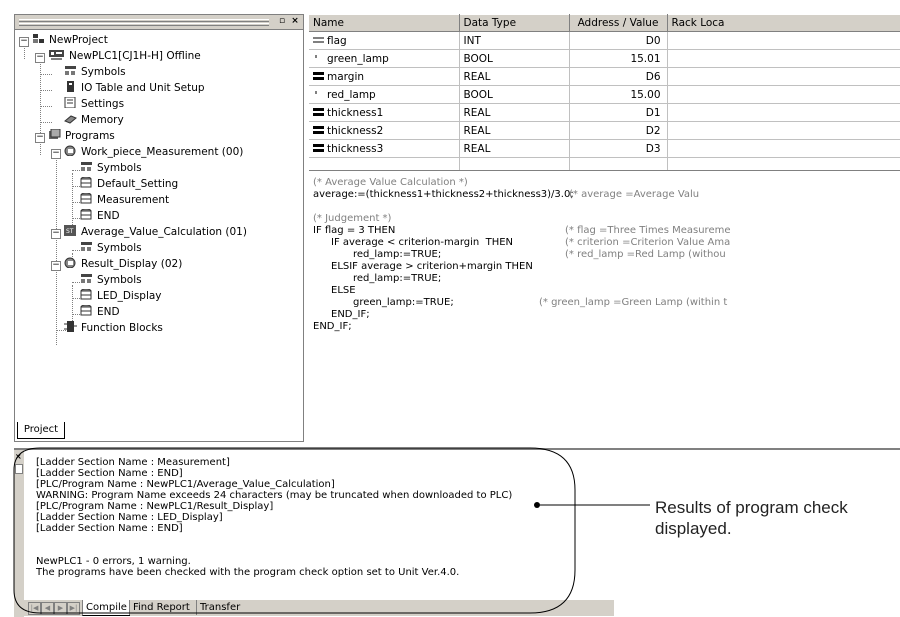 Image resolution: width=900 pixels, height=617 pixels. What do you see at coordinates (537, 505) in the screenshot?
I see `callout-dot` at bounding box center [537, 505].